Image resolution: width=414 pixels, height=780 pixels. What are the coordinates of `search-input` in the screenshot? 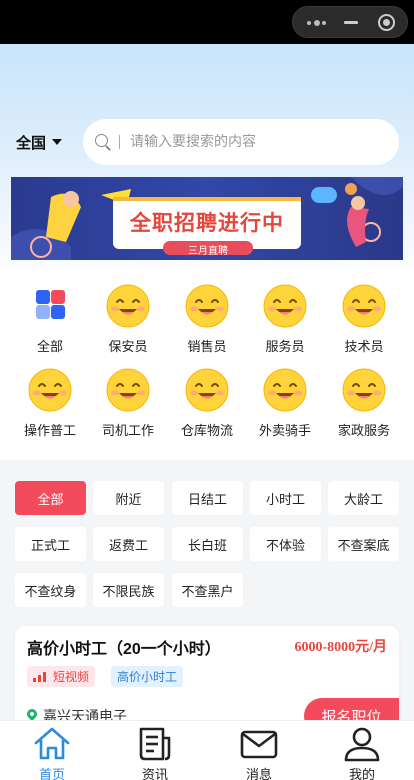 It's located at (250, 142).